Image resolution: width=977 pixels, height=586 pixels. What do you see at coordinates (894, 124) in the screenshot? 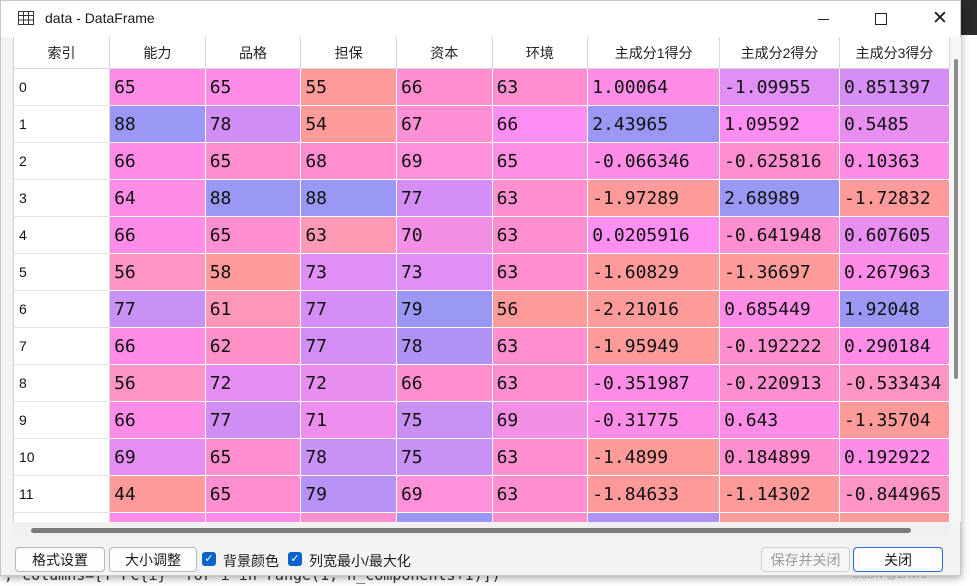
I see `table-cell: 0.5485` at bounding box center [894, 124].